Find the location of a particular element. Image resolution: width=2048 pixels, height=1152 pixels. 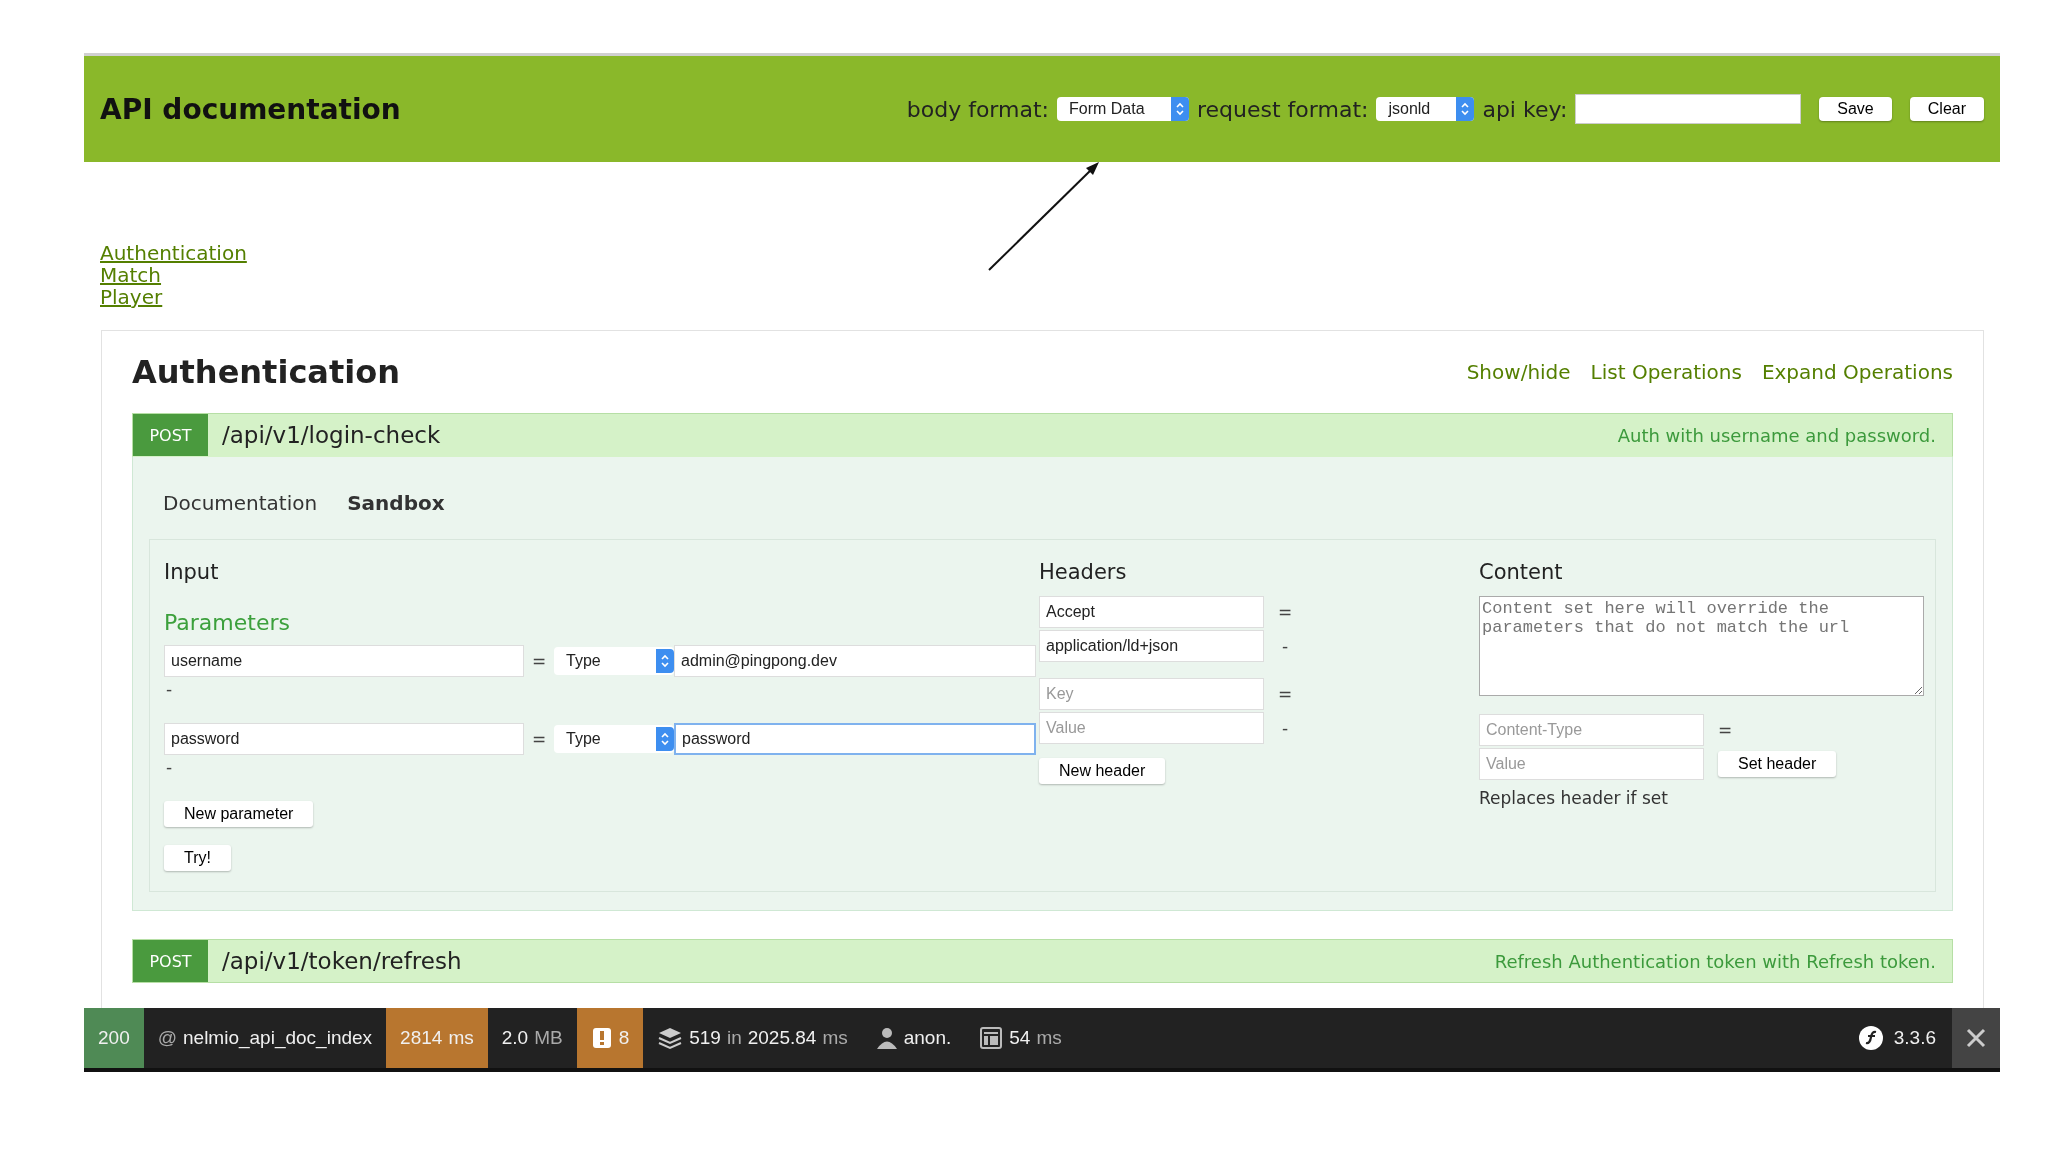

operation-bar: POST /api/v1/login-check Auth with username and password. is located at coordinates (1042, 435).